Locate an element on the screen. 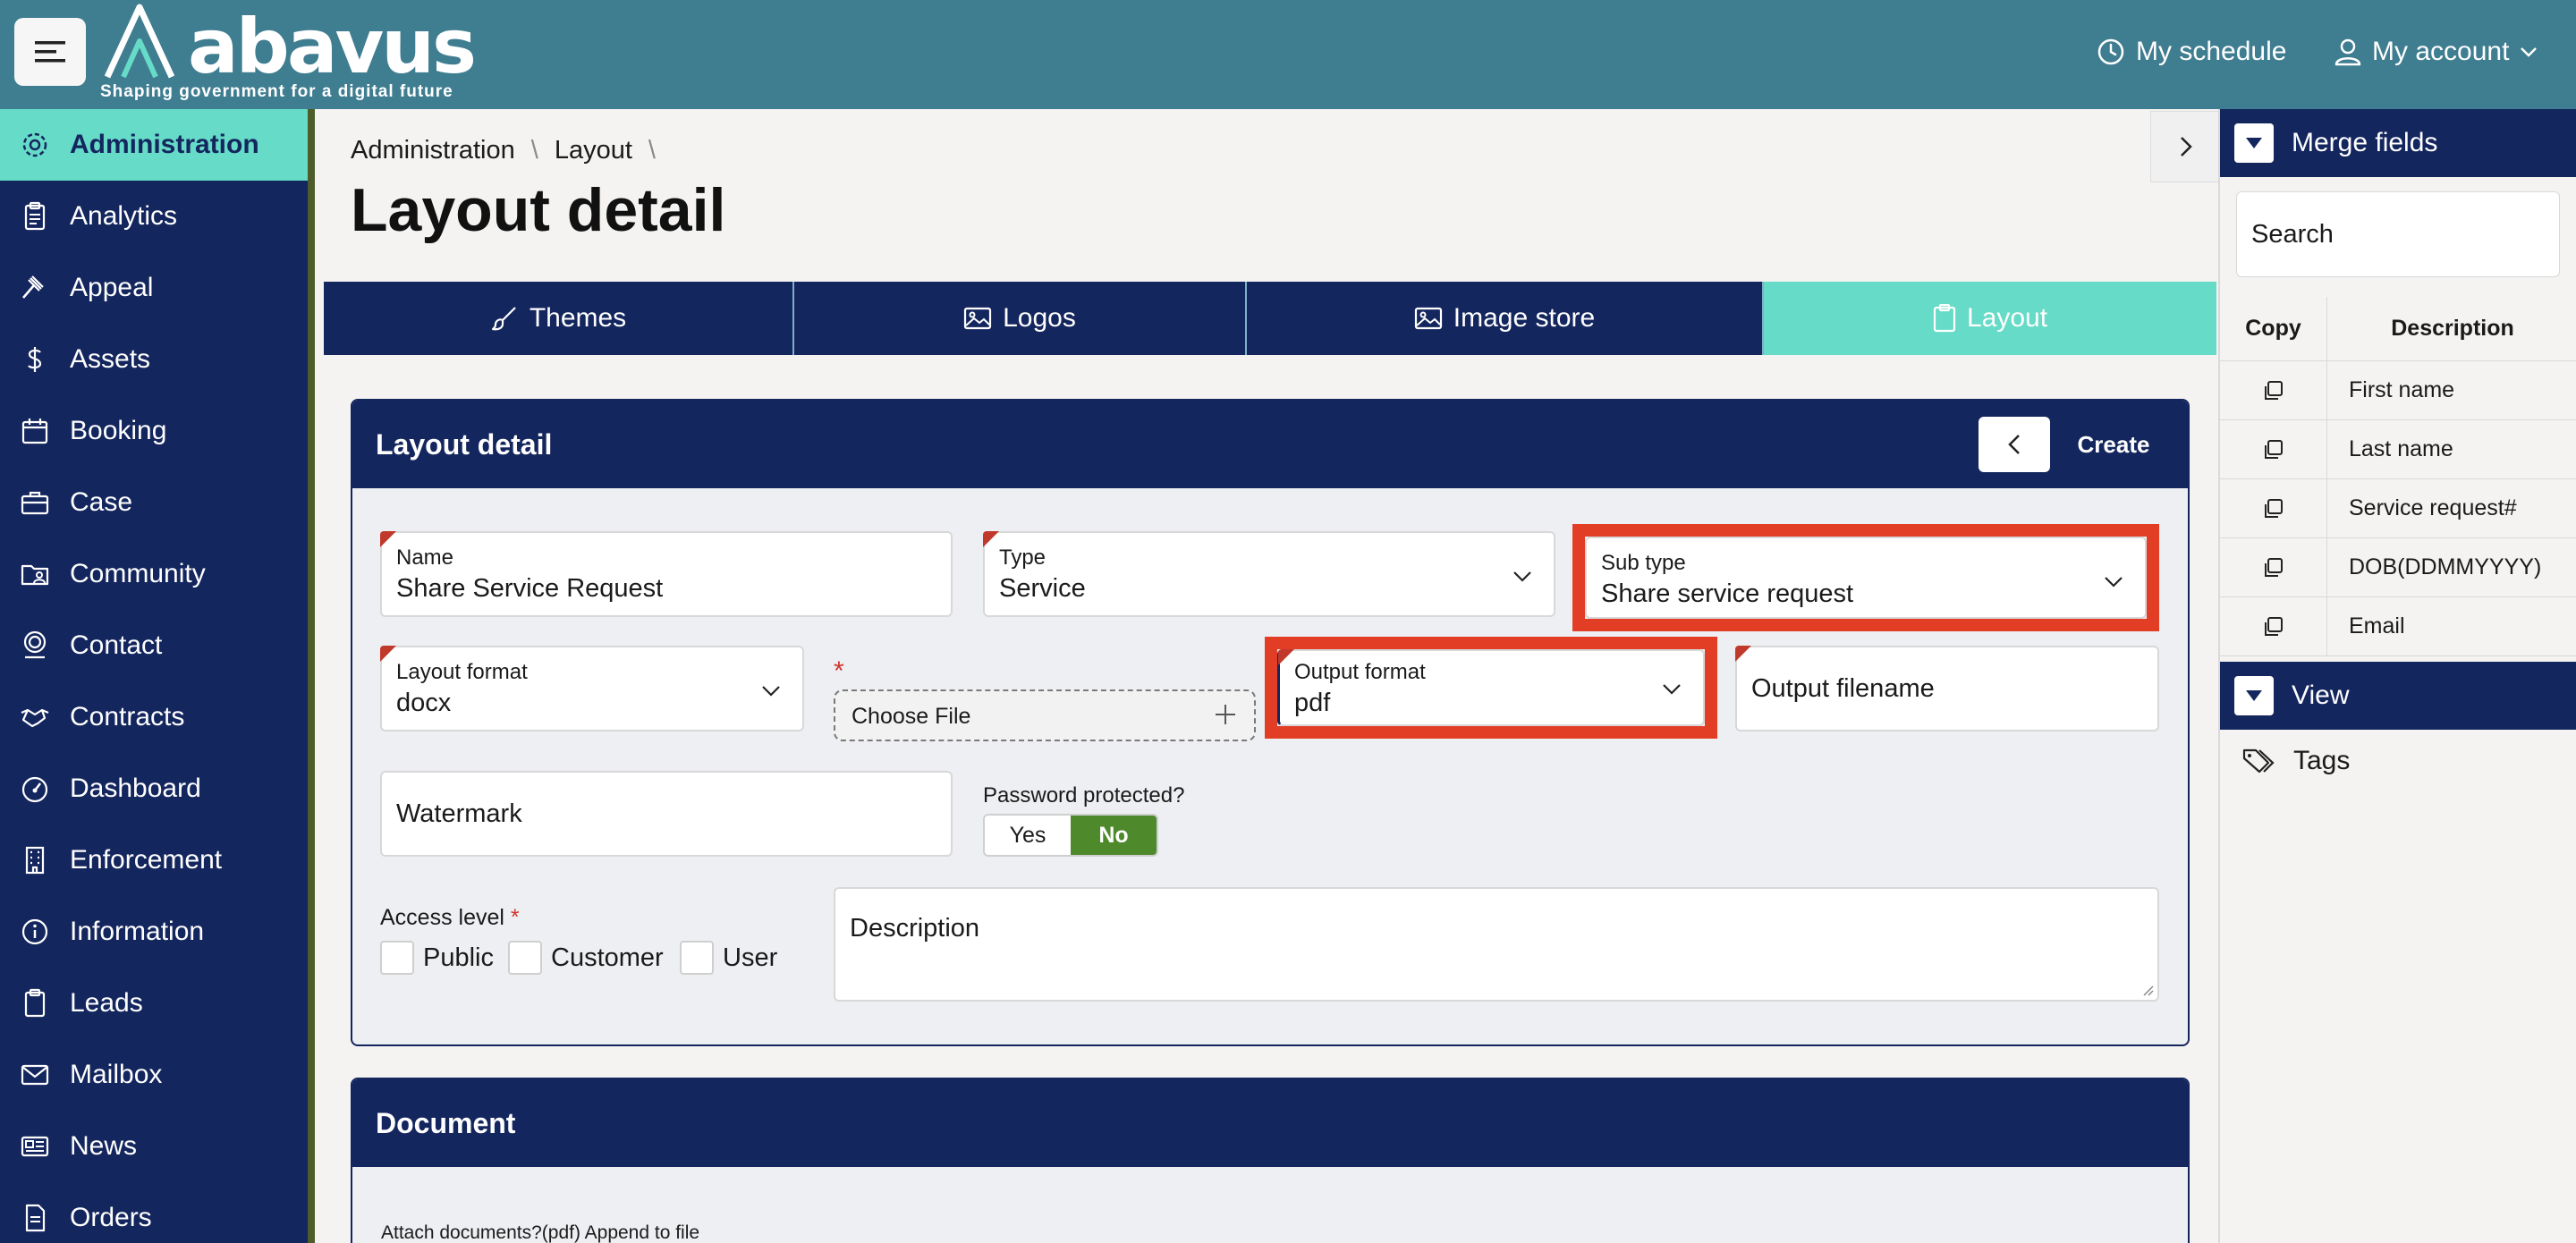  view-toggle is located at coordinates (2254, 695).